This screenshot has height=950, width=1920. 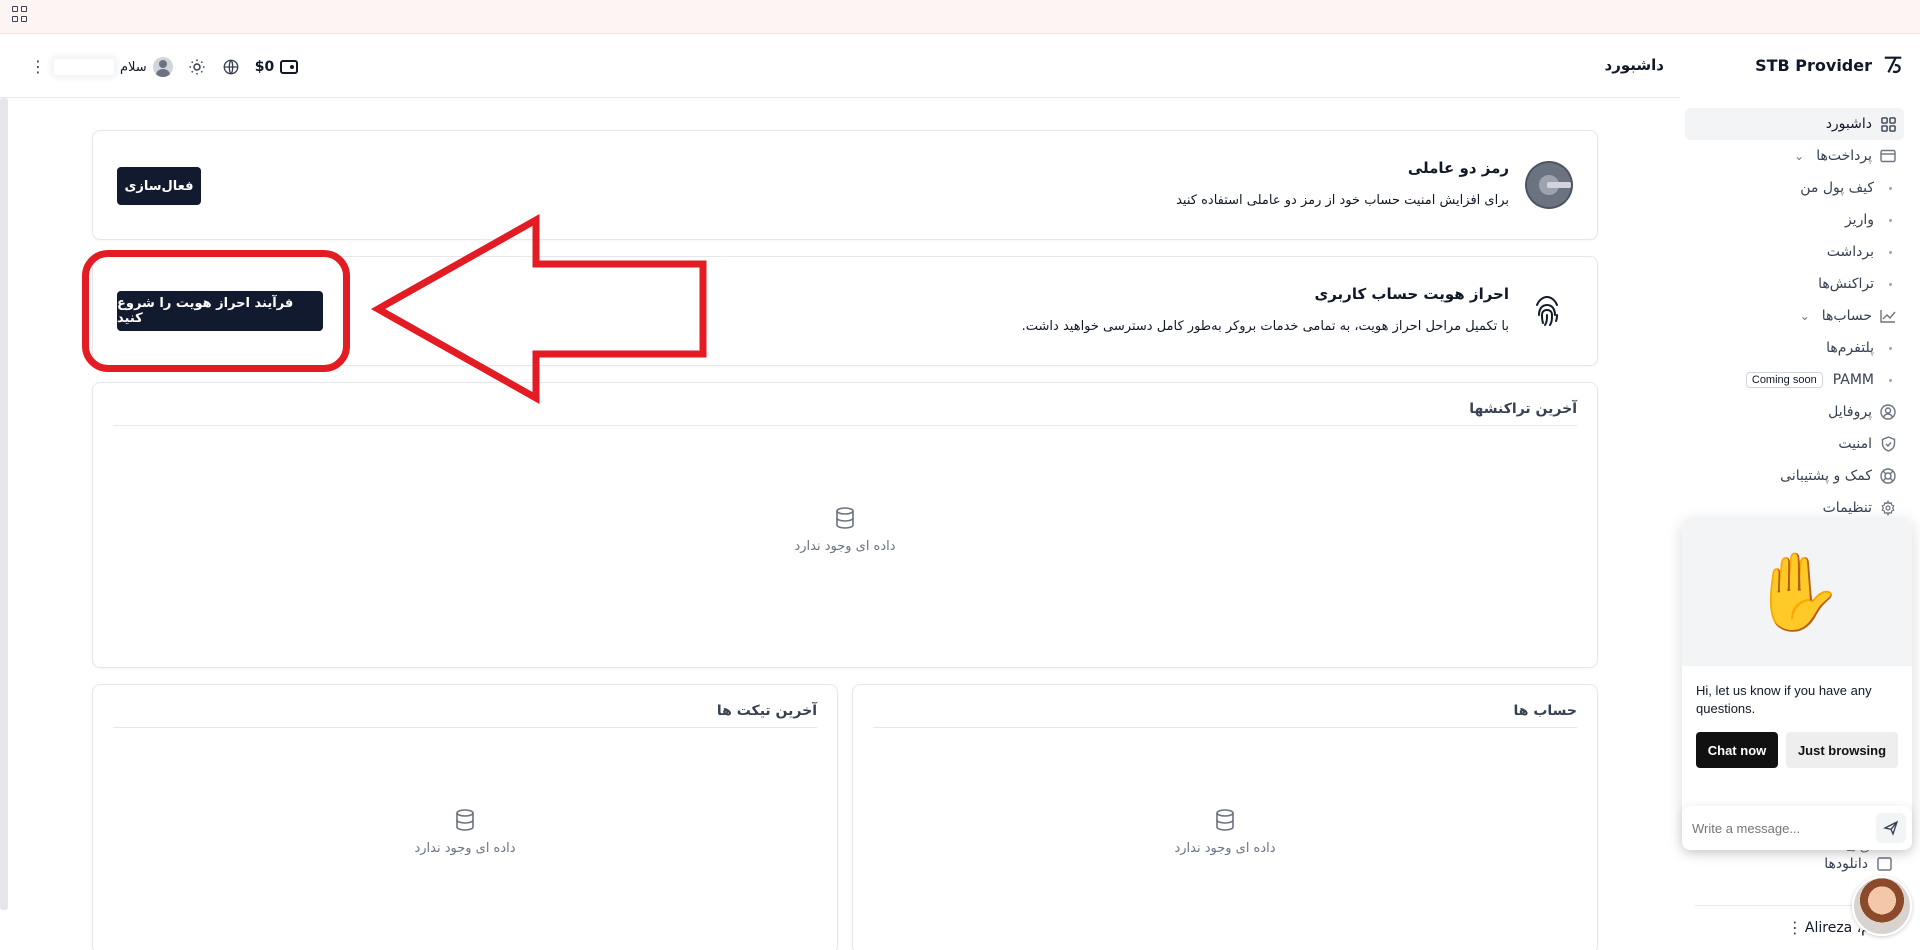 I want to click on shield-icon, so click(x=1888, y=444).